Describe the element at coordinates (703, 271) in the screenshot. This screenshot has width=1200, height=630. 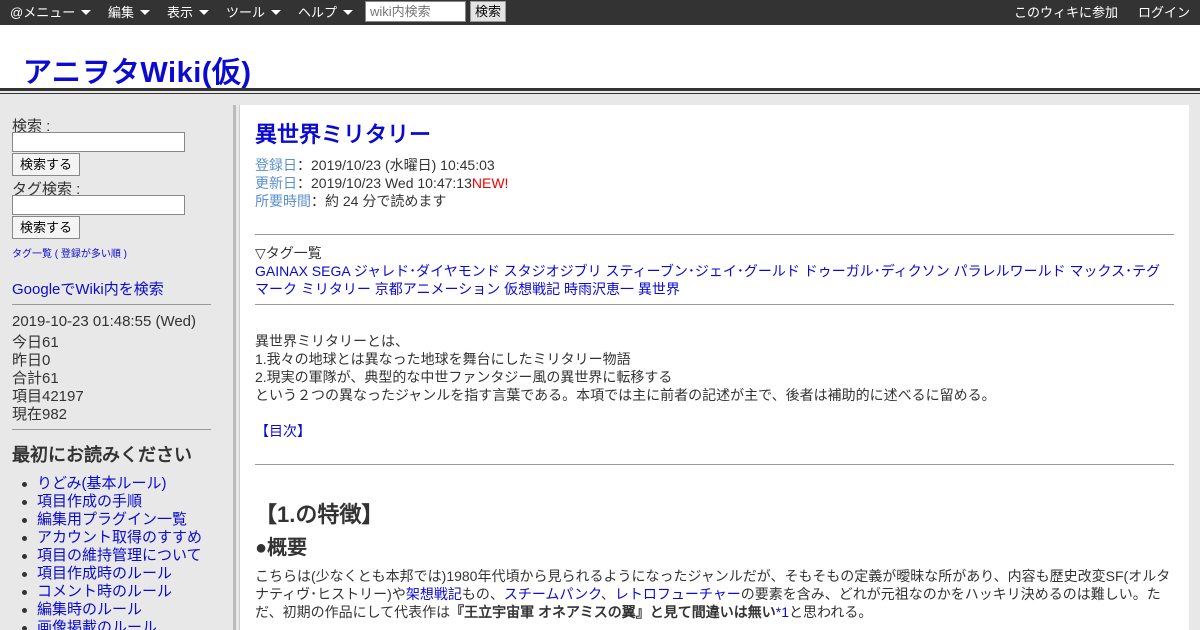
I see `tag-link: スティーブン･ジェイ･グールド` at that location.